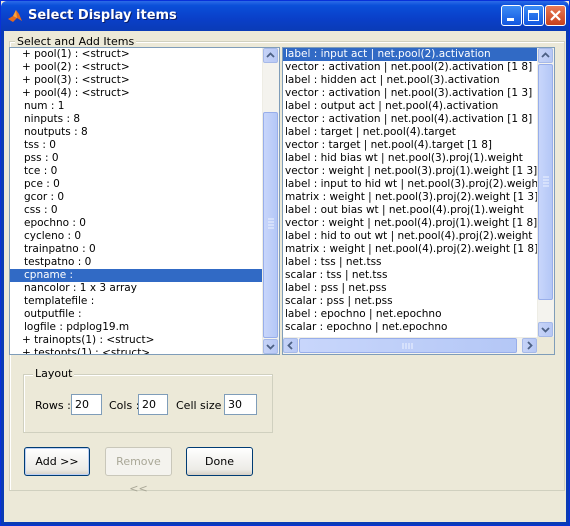  Describe the element at coordinates (410, 301) in the screenshot. I see `selected-item-row: scalar : pss | net.pss` at that location.